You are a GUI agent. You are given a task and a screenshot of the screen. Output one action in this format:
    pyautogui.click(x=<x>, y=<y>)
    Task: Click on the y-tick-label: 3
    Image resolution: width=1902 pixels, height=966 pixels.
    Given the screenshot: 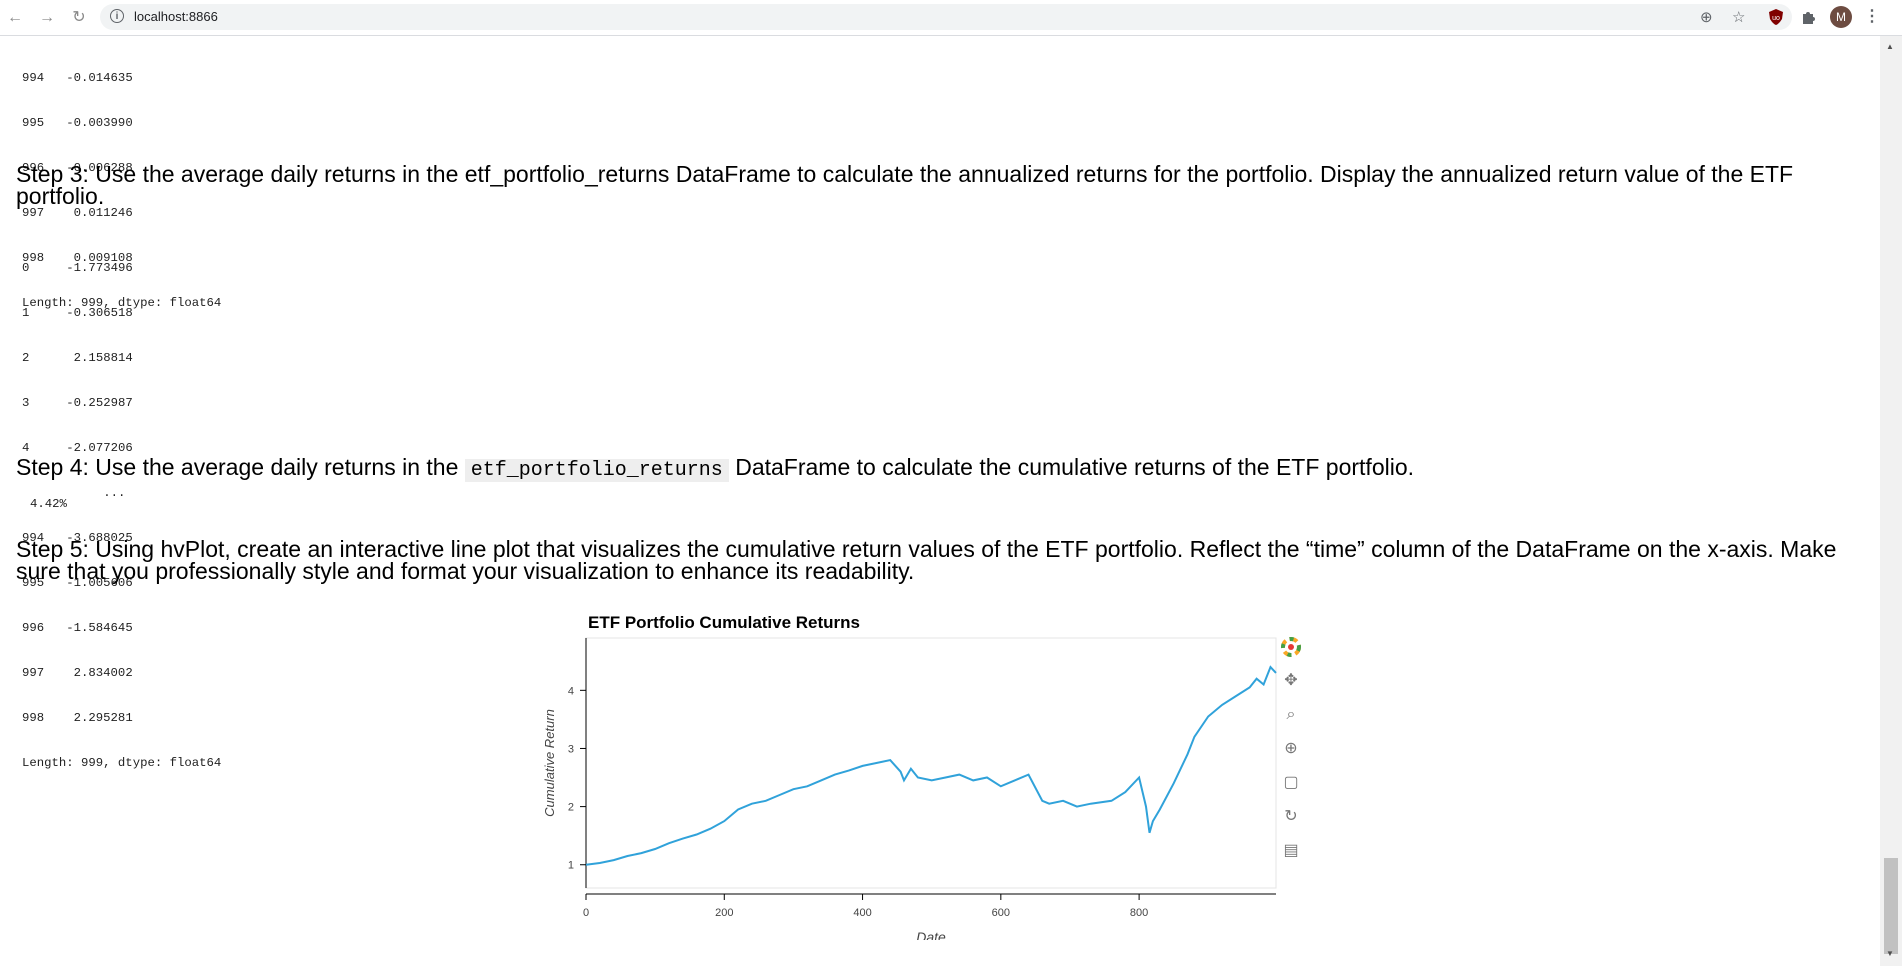 What is the action you would take?
    pyautogui.click(x=571, y=749)
    